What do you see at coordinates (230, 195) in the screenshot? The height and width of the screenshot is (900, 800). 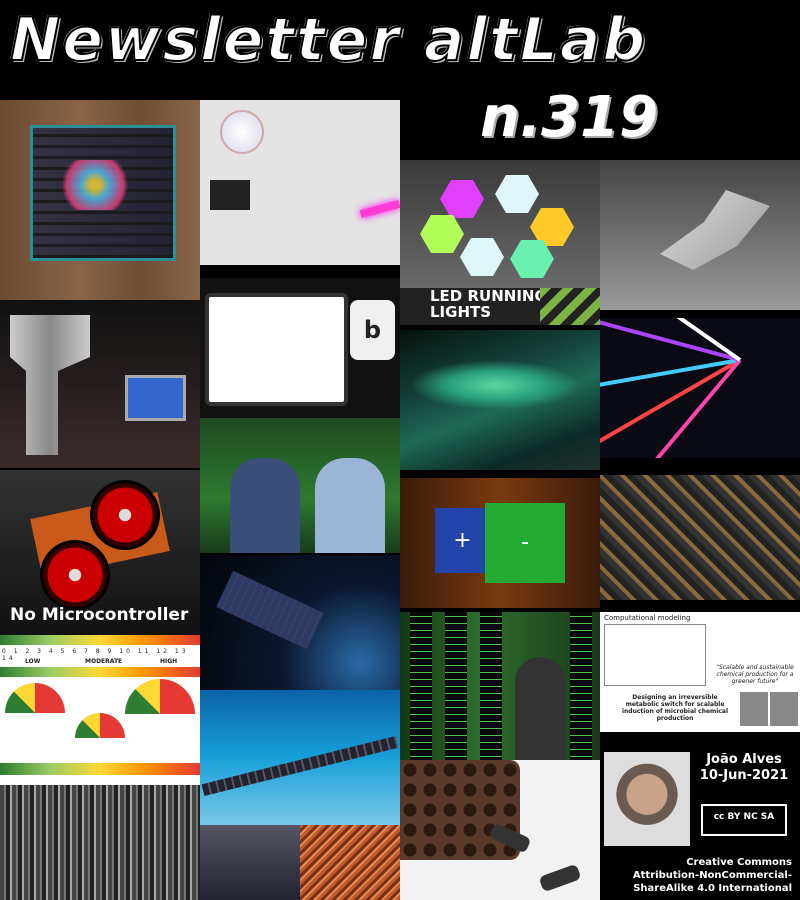 I see `controller-box` at bounding box center [230, 195].